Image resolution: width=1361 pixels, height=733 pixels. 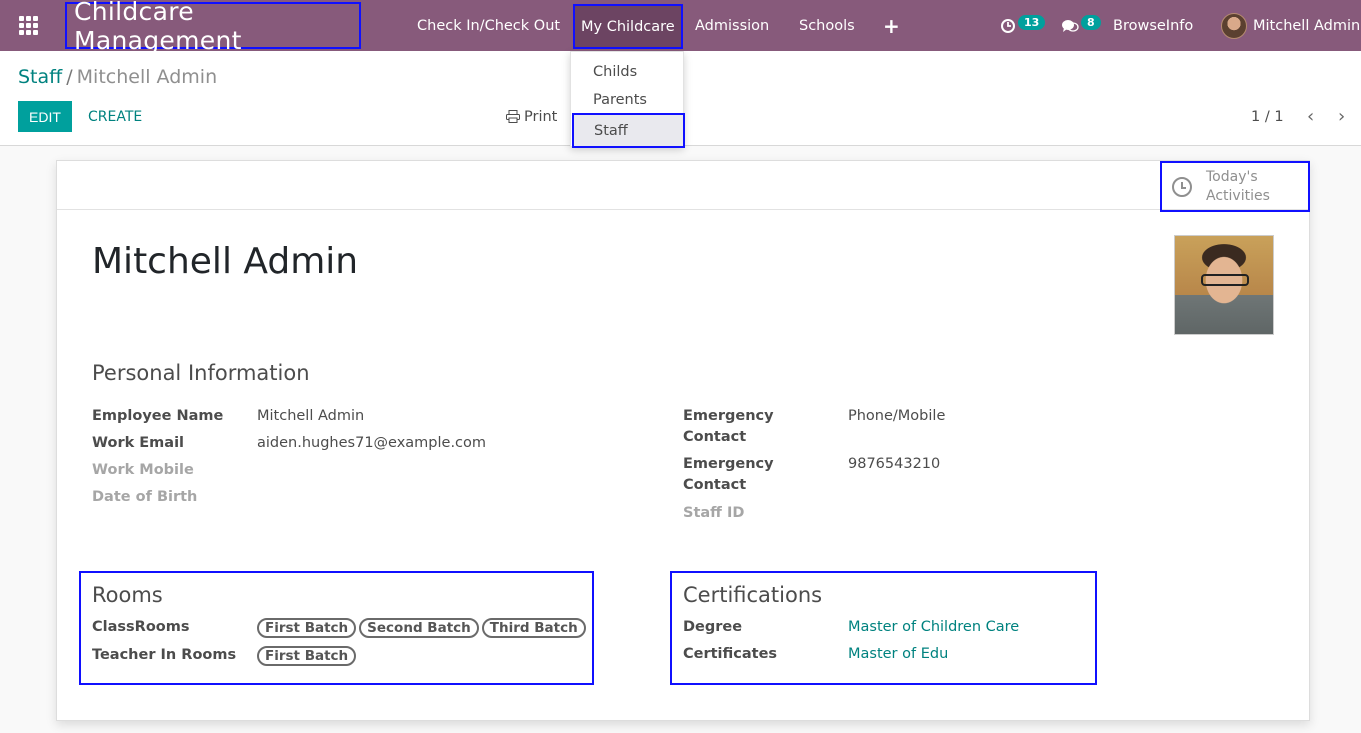 What do you see at coordinates (714, 513) in the screenshot?
I see `field-label-staff-id: Staff ID` at bounding box center [714, 513].